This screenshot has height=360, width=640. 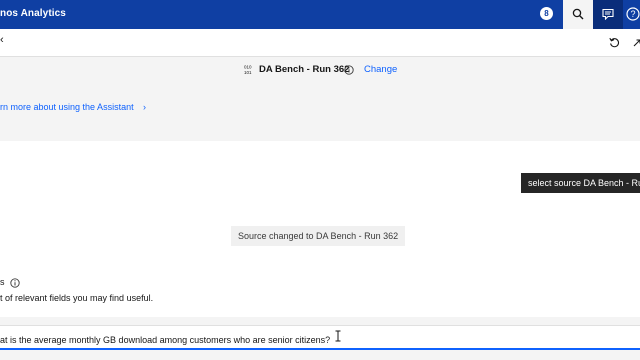 I want to click on chevron-right-icon: ›, so click(x=144, y=107).